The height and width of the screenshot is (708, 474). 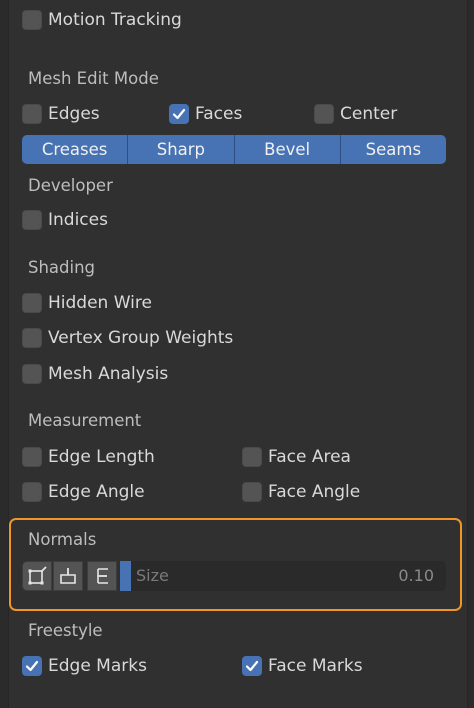 What do you see at coordinates (70, 185) in the screenshot?
I see `developer-heading: Developer` at bounding box center [70, 185].